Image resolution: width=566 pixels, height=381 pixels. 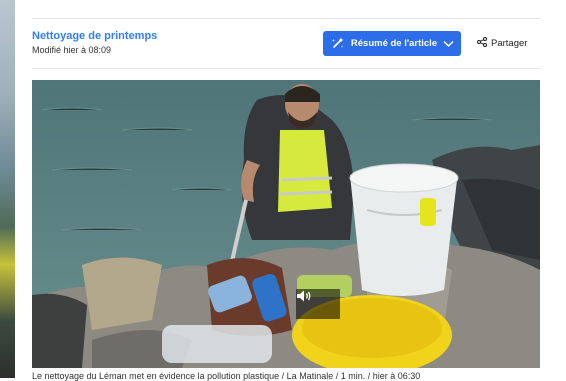 What do you see at coordinates (318, 304) in the screenshot?
I see `sound-toggle-button` at bounding box center [318, 304].